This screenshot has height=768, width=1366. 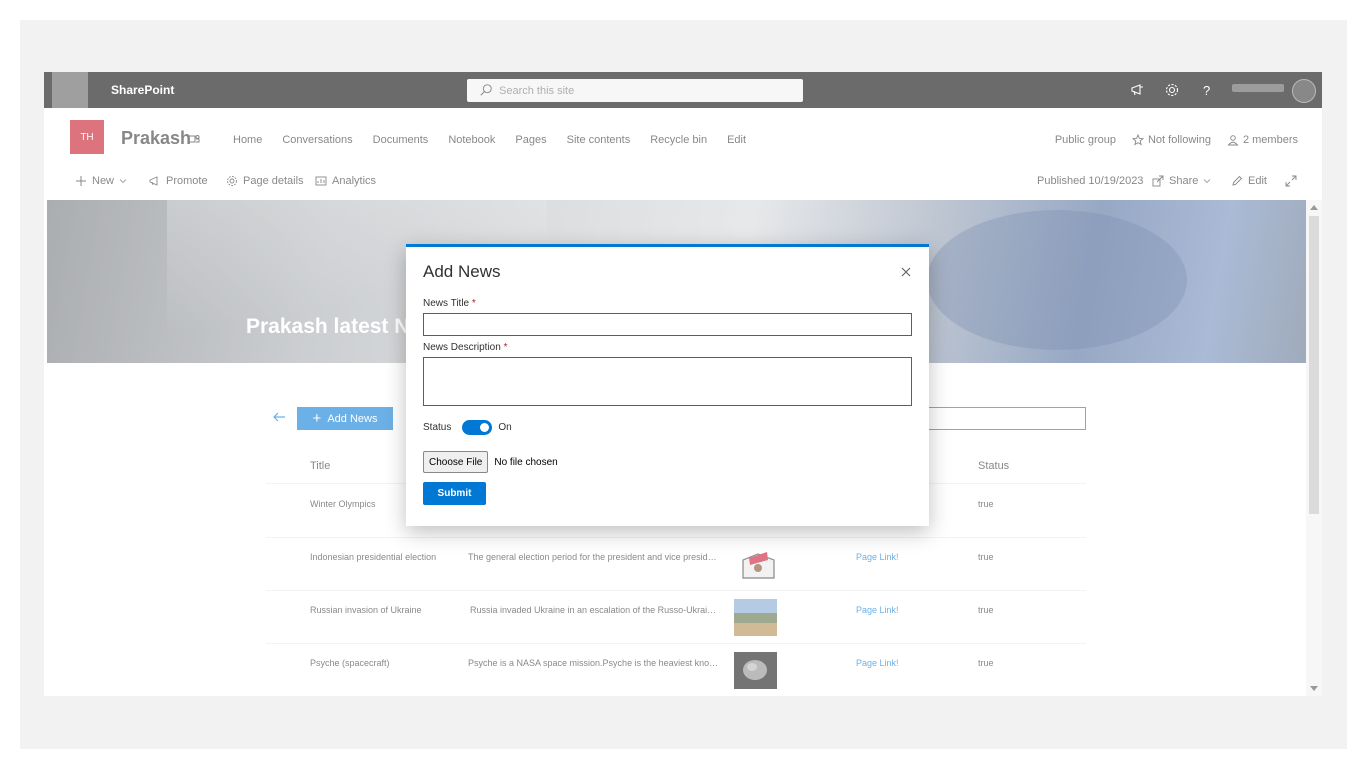 What do you see at coordinates (667, 381) in the screenshot?
I see `news-description-input` at bounding box center [667, 381].